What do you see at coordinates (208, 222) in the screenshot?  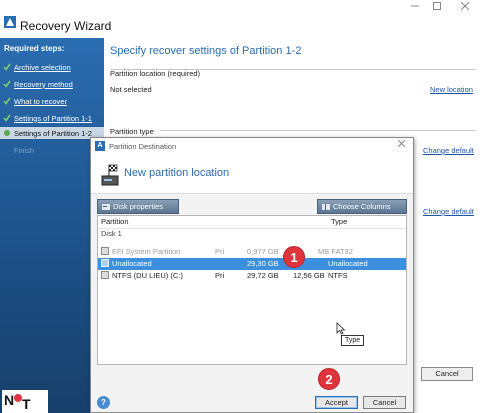 I see `column-header-partition: Partition` at bounding box center [208, 222].